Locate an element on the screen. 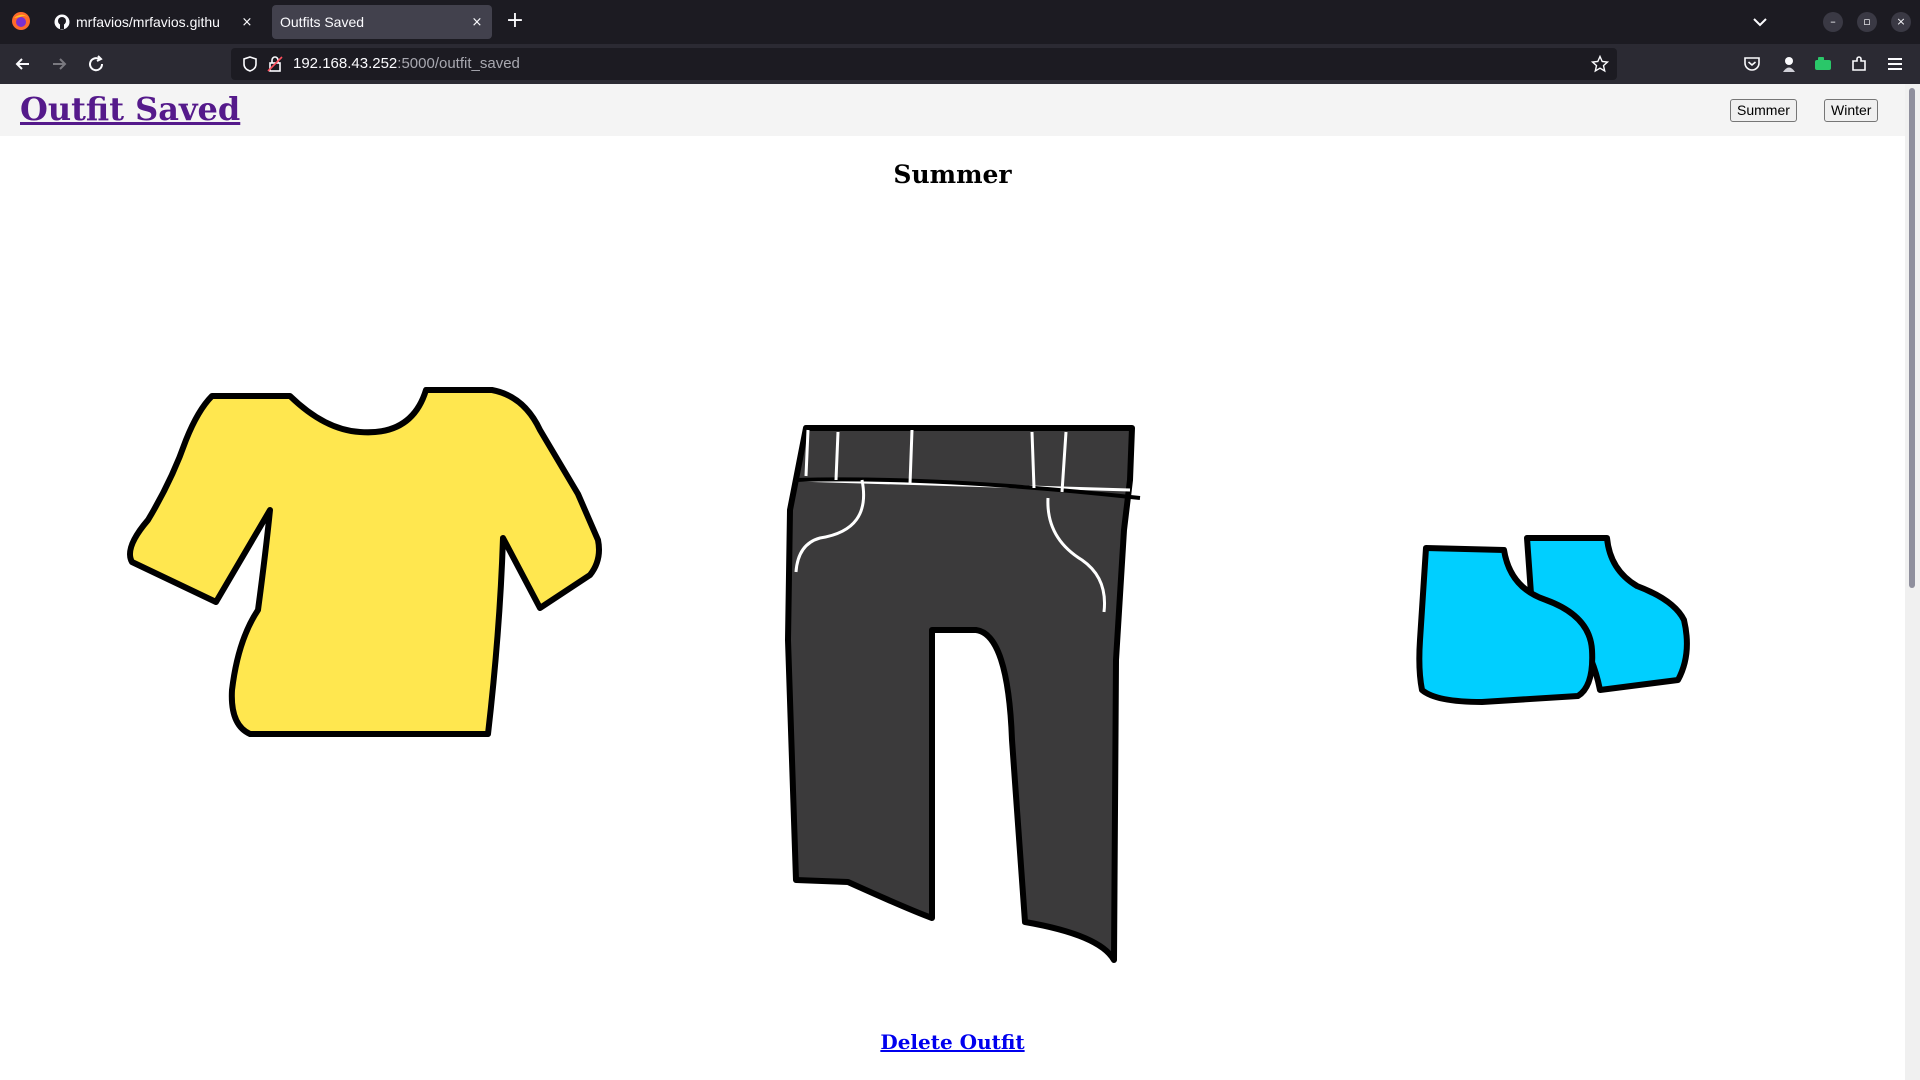 Image resolution: width=1920 pixels, height=1080 pixels. page-title-link: Outfit Saved is located at coordinates (130, 109).